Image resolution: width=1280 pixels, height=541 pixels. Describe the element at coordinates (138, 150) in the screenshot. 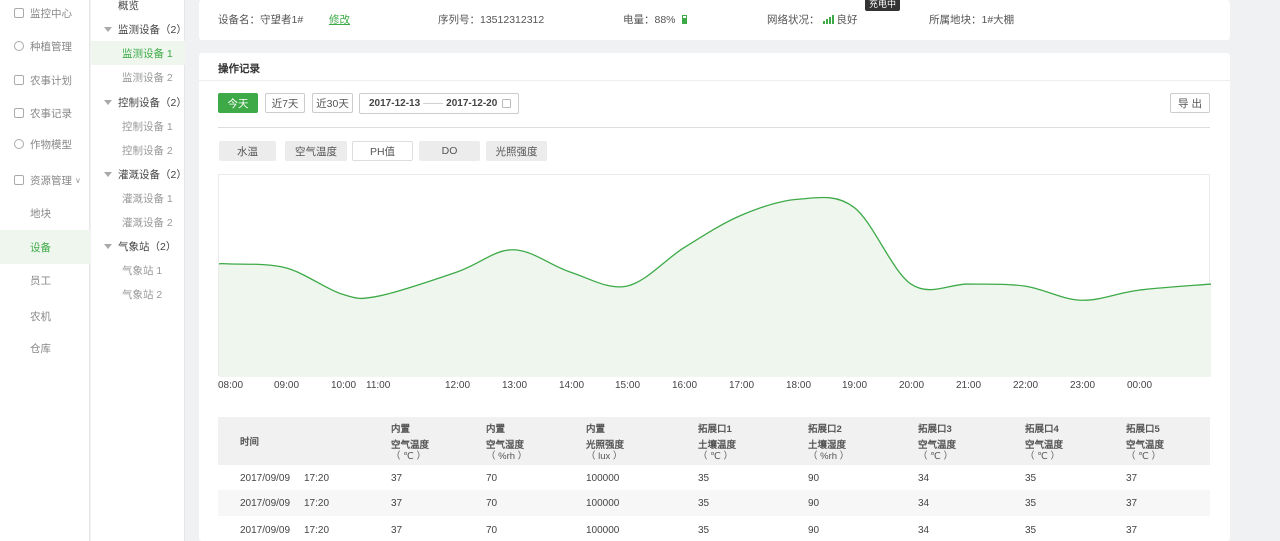

I see `tree-leaf-control-2: 控制设备 2` at that location.